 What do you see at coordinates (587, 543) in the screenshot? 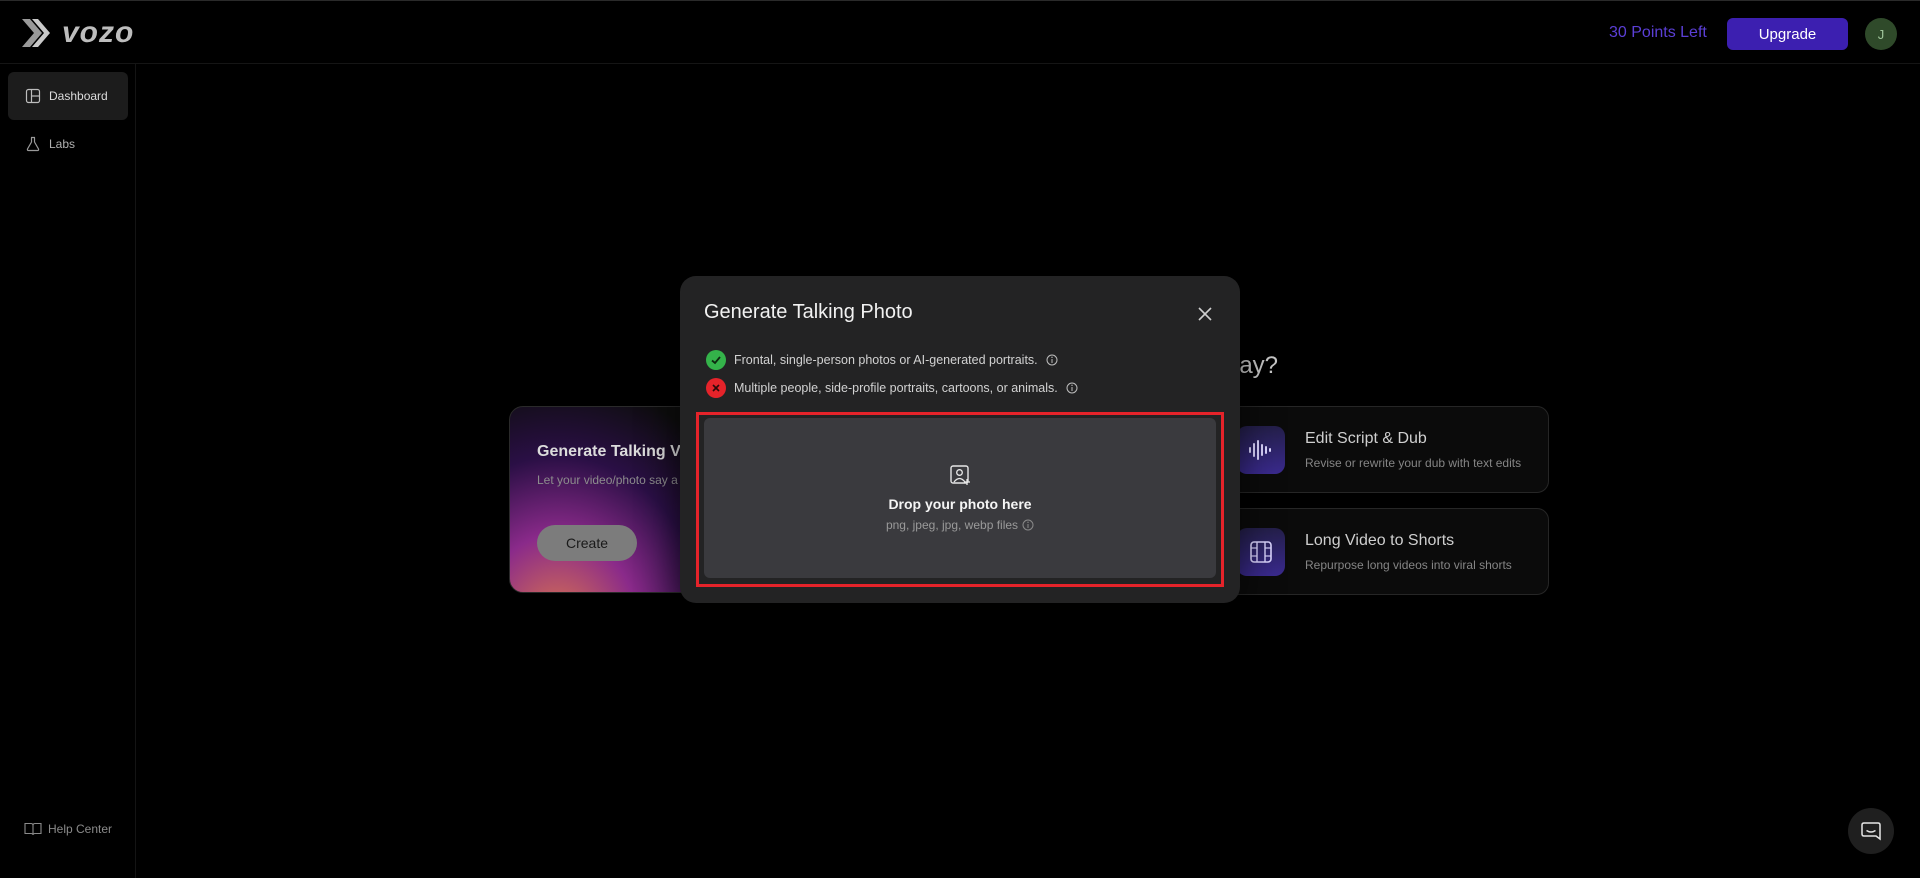
I see `create-button: Create` at bounding box center [587, 543].